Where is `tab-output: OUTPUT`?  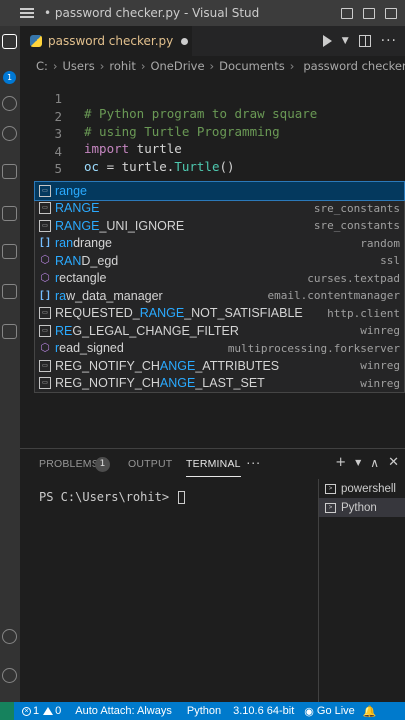 tab-output: OUTPUT is located at coordinates (150, 464).